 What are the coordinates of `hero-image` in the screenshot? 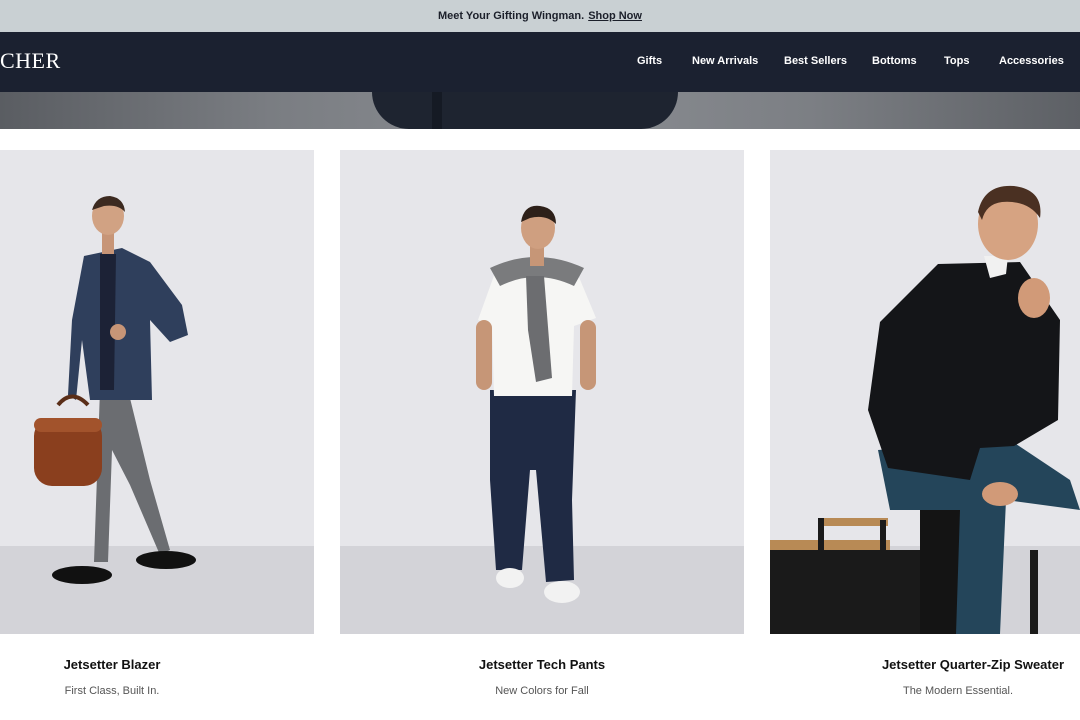 It's located at (540, 110).